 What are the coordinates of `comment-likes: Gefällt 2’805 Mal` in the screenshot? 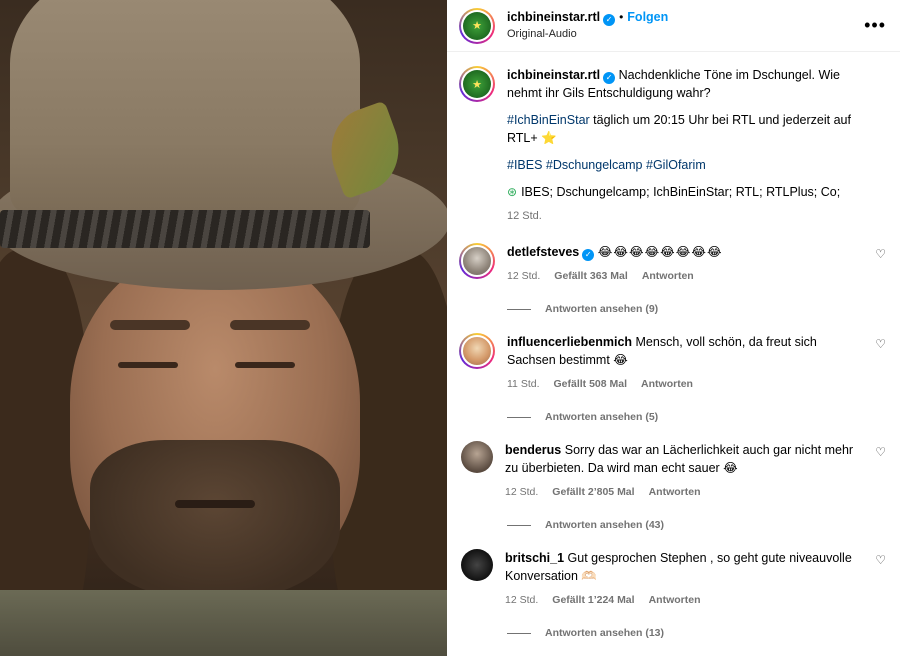 It's located at (593, 492).